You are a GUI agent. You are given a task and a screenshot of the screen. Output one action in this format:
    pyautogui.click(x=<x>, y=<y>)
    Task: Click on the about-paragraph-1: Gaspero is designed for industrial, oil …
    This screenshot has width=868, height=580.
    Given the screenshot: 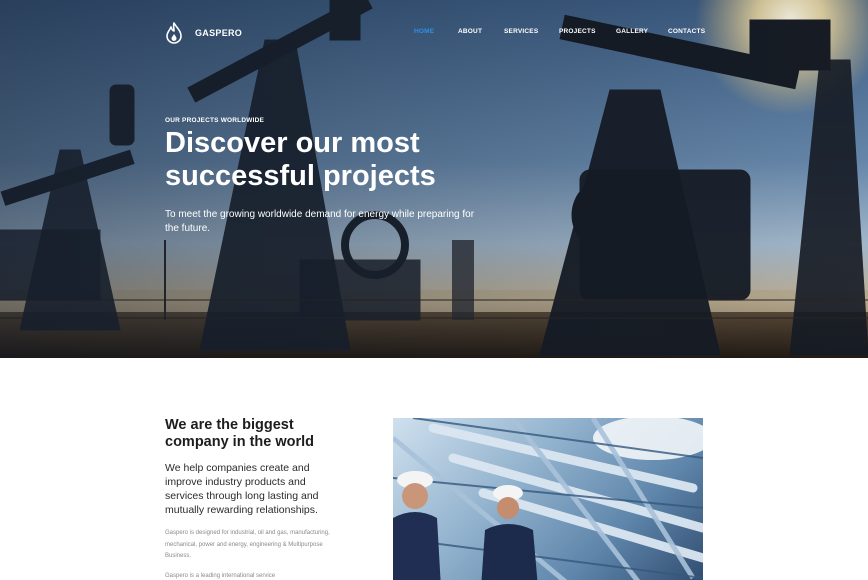 What is the action you would take?
    pyautogui.click(x=247, y=544)
    